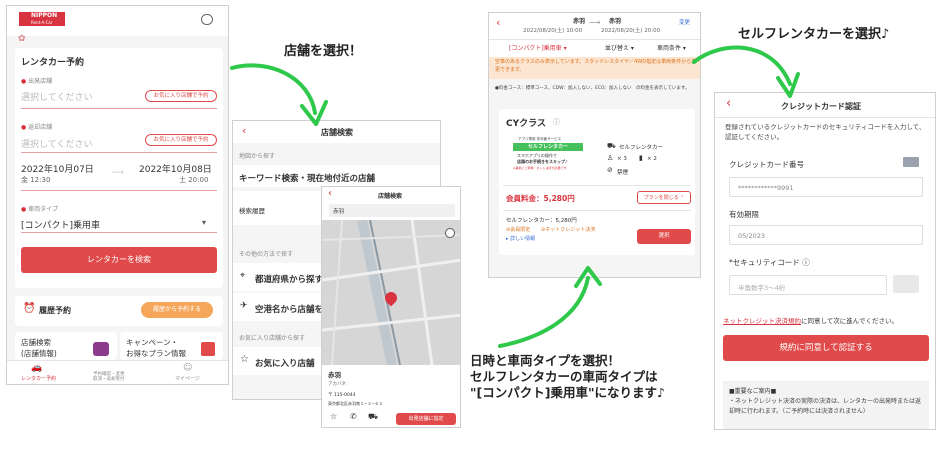  What do you see at coordinates (60, 224) in the screenshot?
I see `vehicle-select: [コンパクト]乗用車` at bounding box center [60, 224].